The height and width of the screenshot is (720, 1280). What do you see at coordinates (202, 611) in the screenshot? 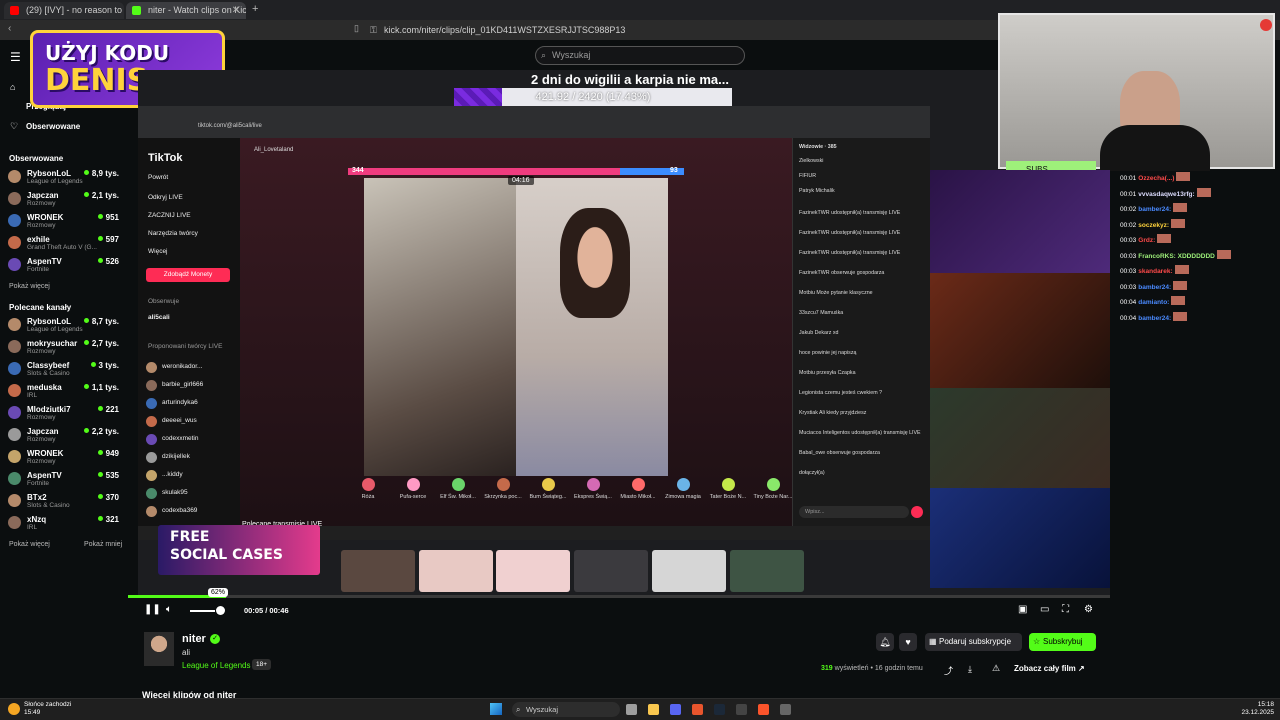
I see `volume-slider` at bounding box center [202, 611].